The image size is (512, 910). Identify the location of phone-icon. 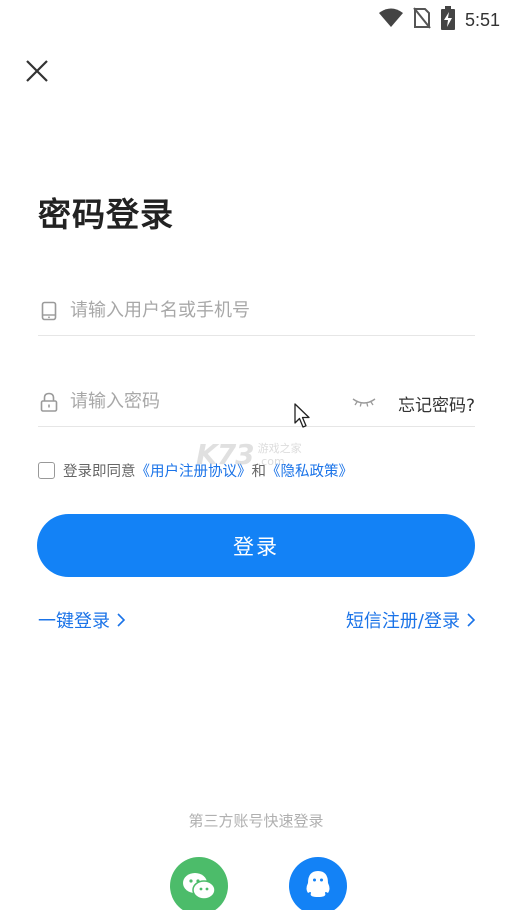
(49, 311).